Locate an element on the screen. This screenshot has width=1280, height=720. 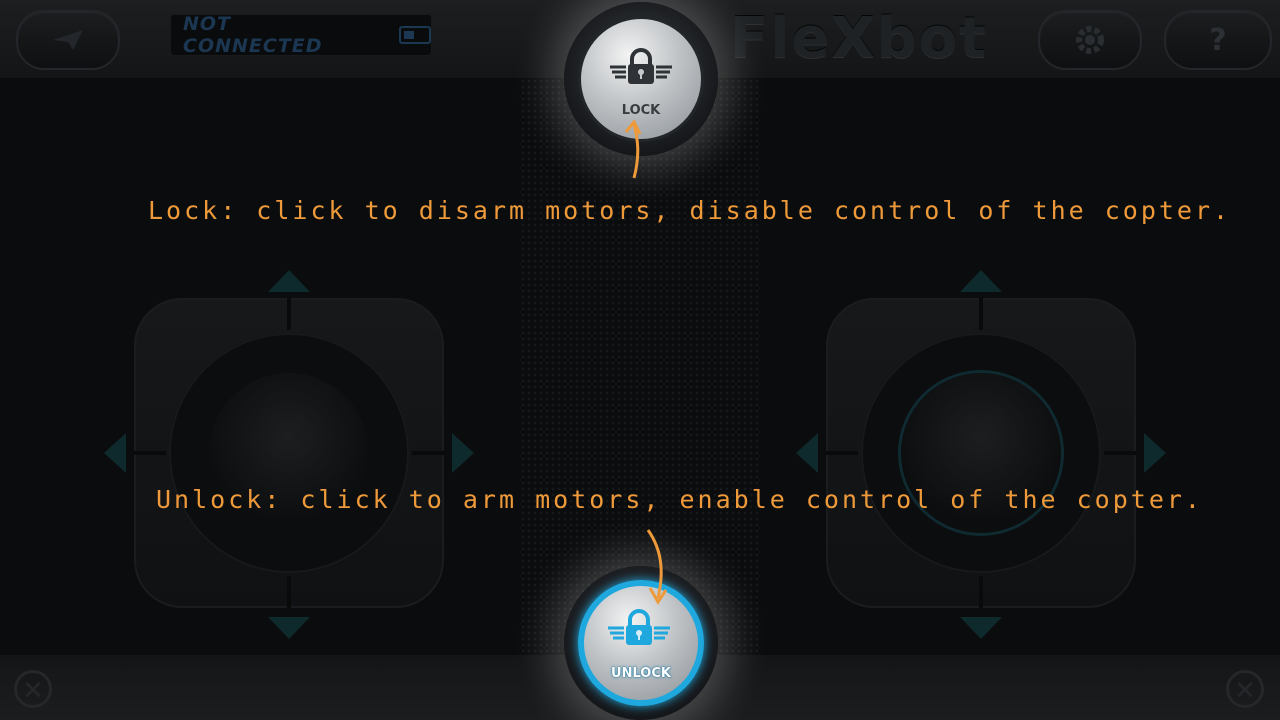
right-joystick-pad is located at coordinates (981, 453).